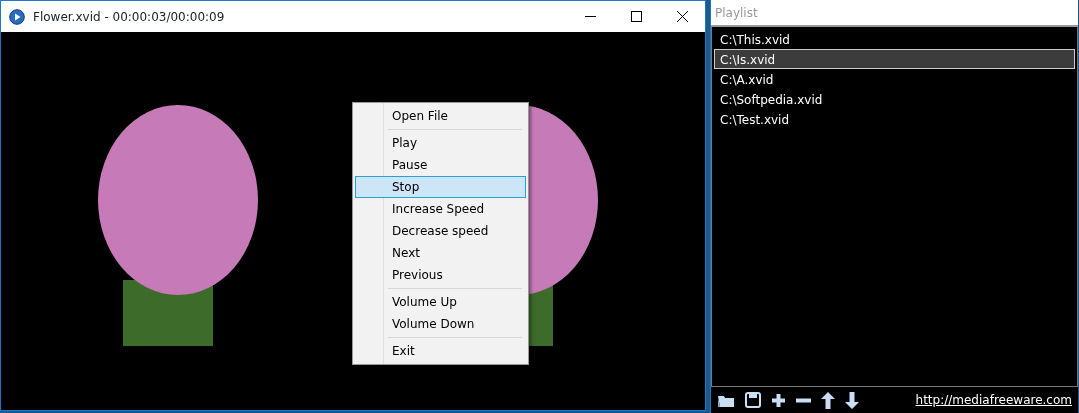  Describe the element at coordinates (803, 400) in the screenshot. I see `minus-icon` at that location.